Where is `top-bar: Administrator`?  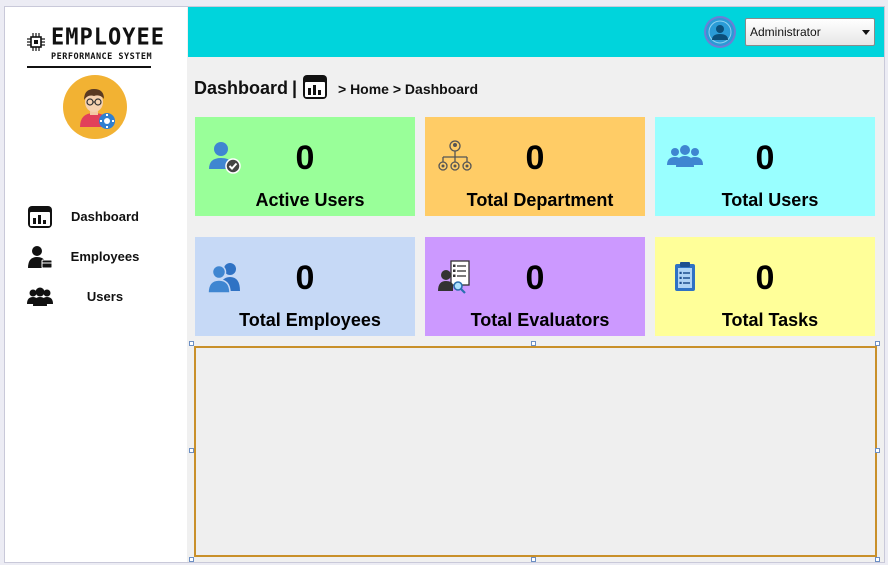 top-bar: Administrator is located at coordinates (536, 32).